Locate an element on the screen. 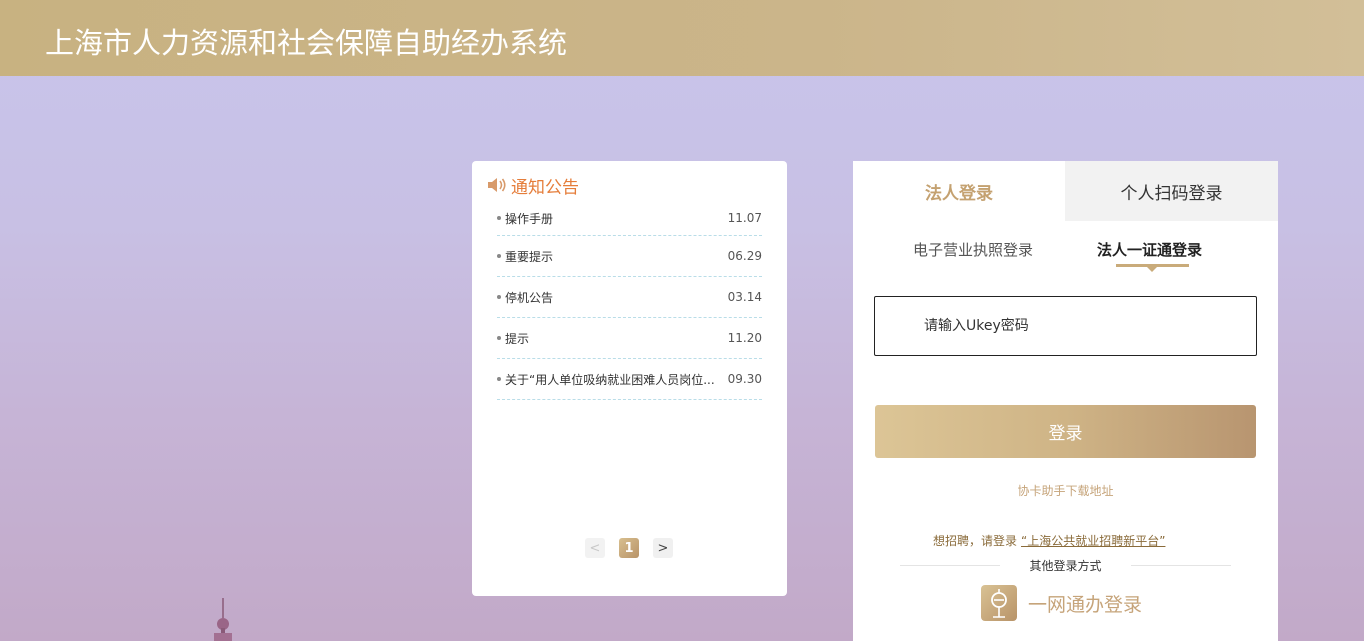 This screenshot has width=1364, height=641. notice-item-text: 停机公告 is located at coordinates (529, 297).